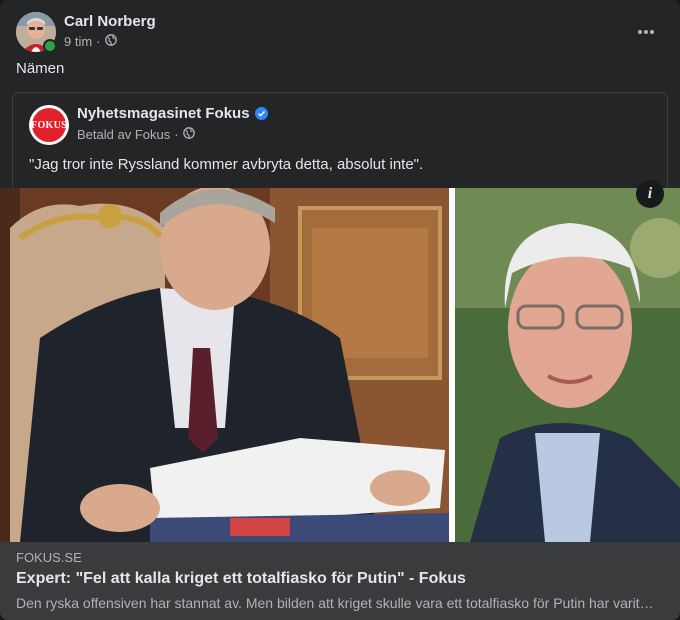  What do you see at coordinates (78, 41) in the screenshot?
I see `post-timestamp: 9 tim` at bounding box center [78, 41].